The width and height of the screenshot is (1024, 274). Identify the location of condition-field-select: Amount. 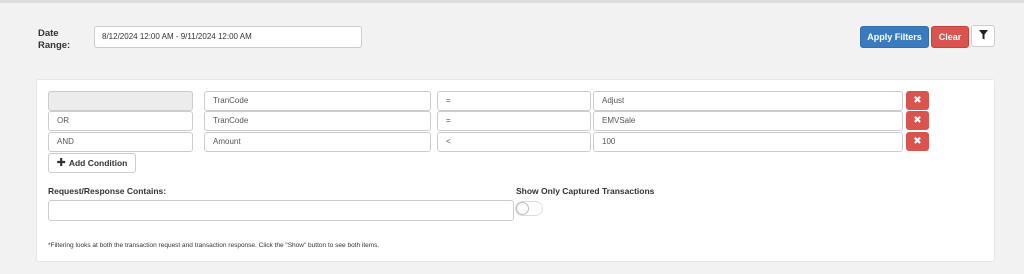
(317, 142).